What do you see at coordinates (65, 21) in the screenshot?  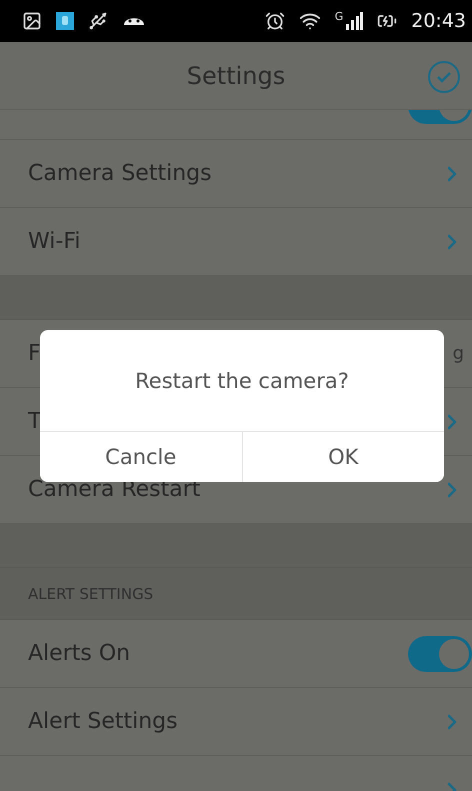 I see `app-icon` at bounding box center [65, 21].